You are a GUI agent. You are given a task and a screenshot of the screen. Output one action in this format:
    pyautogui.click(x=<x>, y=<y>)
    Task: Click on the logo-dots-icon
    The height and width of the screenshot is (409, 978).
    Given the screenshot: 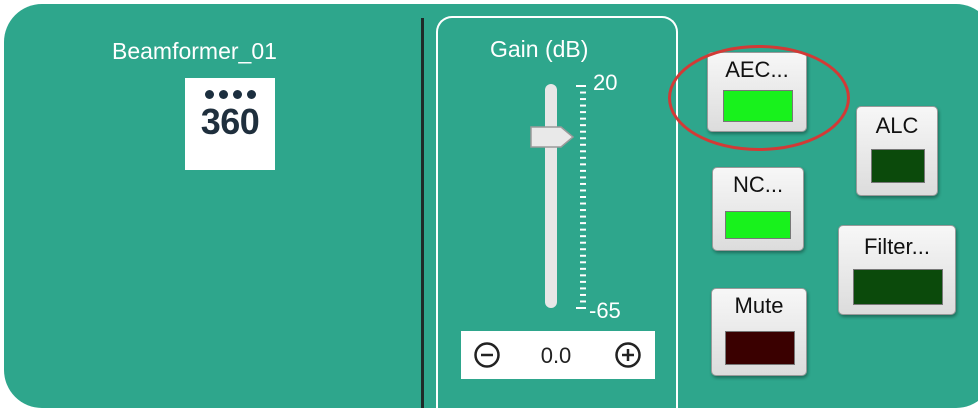 What is the action you would take?
    pyautogui.click(x=230, y=94)
    